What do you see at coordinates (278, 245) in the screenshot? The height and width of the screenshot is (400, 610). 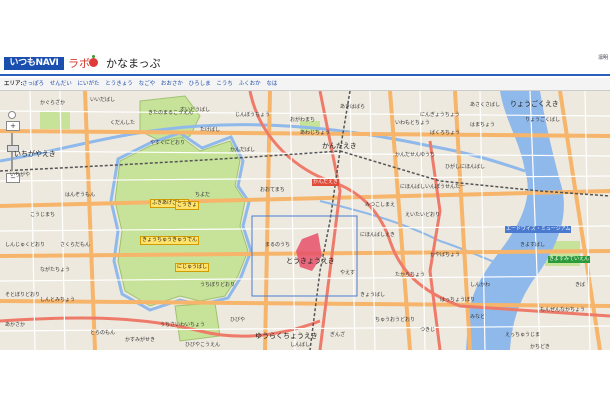 I see `map-label: まるのうち` at bounding box center [278, 245].